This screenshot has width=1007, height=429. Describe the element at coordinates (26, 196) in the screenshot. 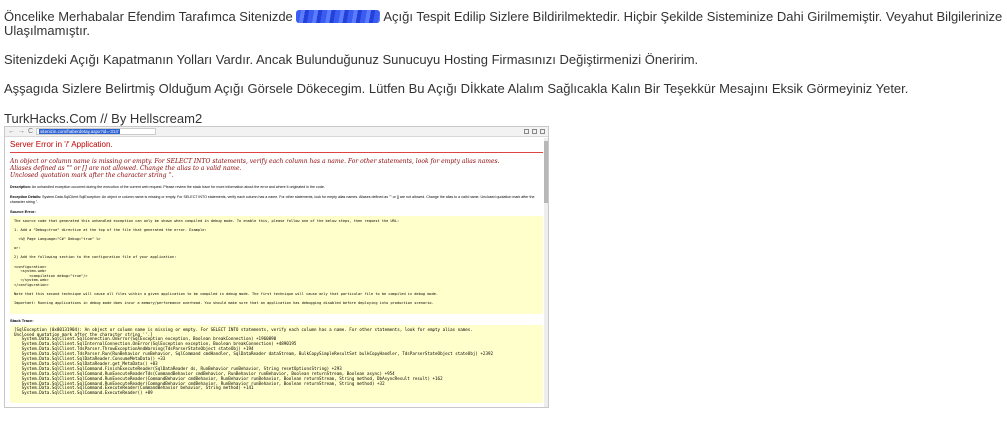

I see `exception-details-label: Exception Details:` at that location.